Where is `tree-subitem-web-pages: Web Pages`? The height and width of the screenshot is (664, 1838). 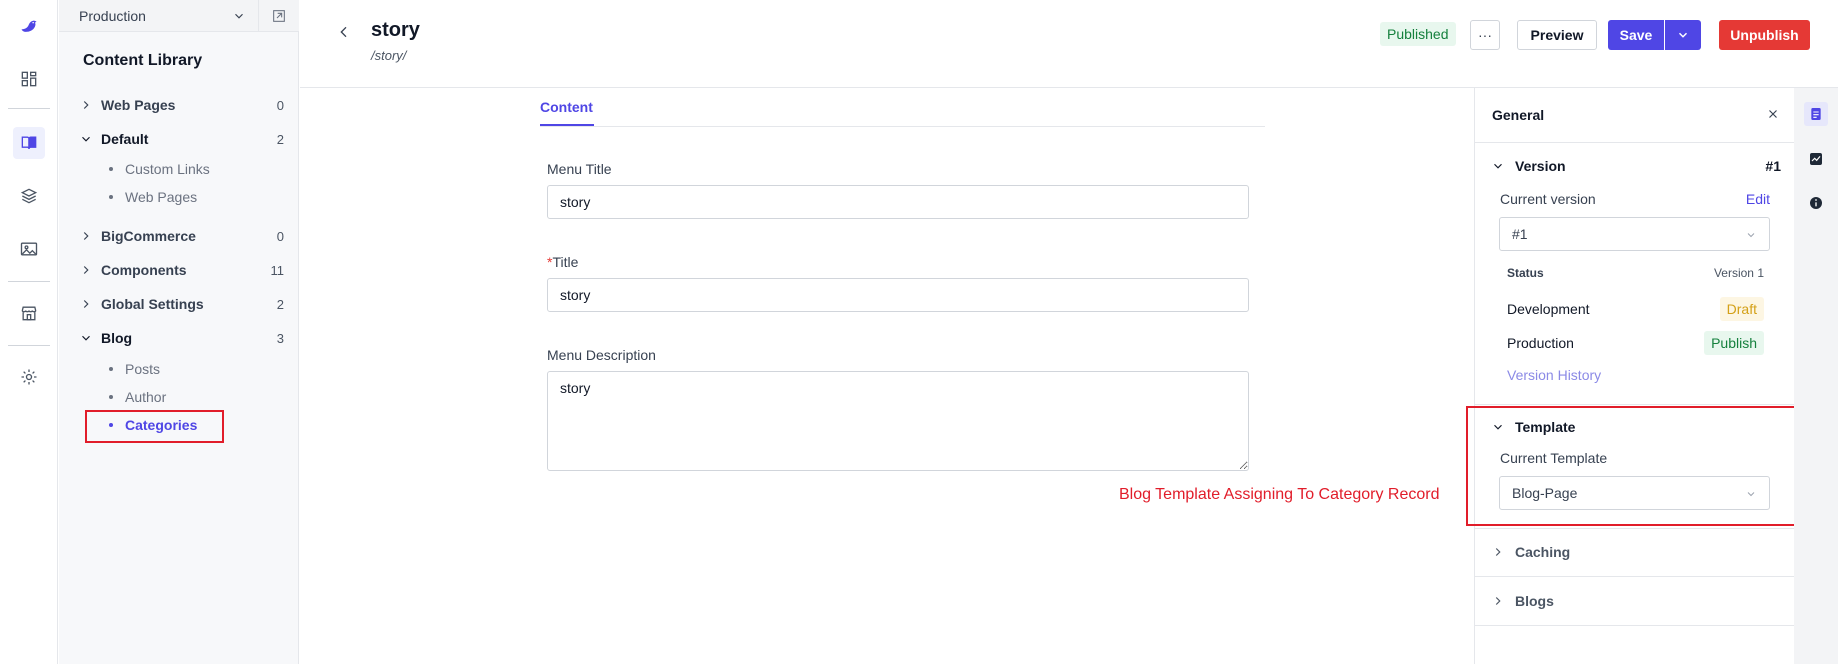
tree-subitem-web-pages: Web Pages is located at coordinates (153, 197).